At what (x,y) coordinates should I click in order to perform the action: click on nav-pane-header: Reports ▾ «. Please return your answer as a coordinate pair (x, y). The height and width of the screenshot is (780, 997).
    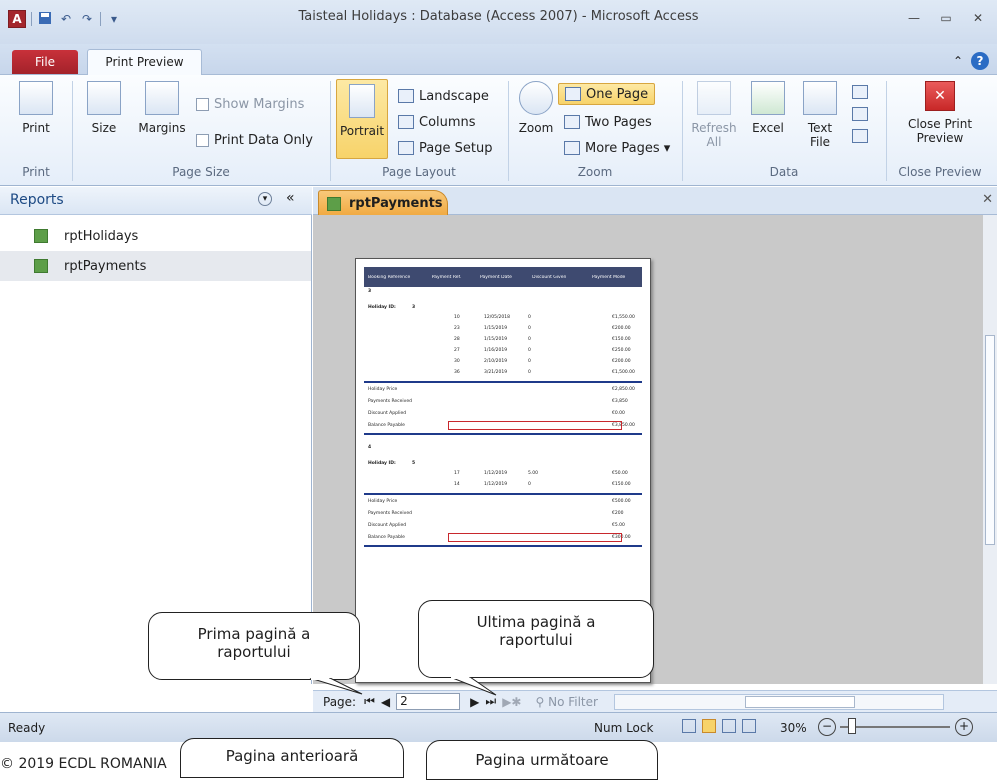
    Looking at the image, I should click on (156, 201).